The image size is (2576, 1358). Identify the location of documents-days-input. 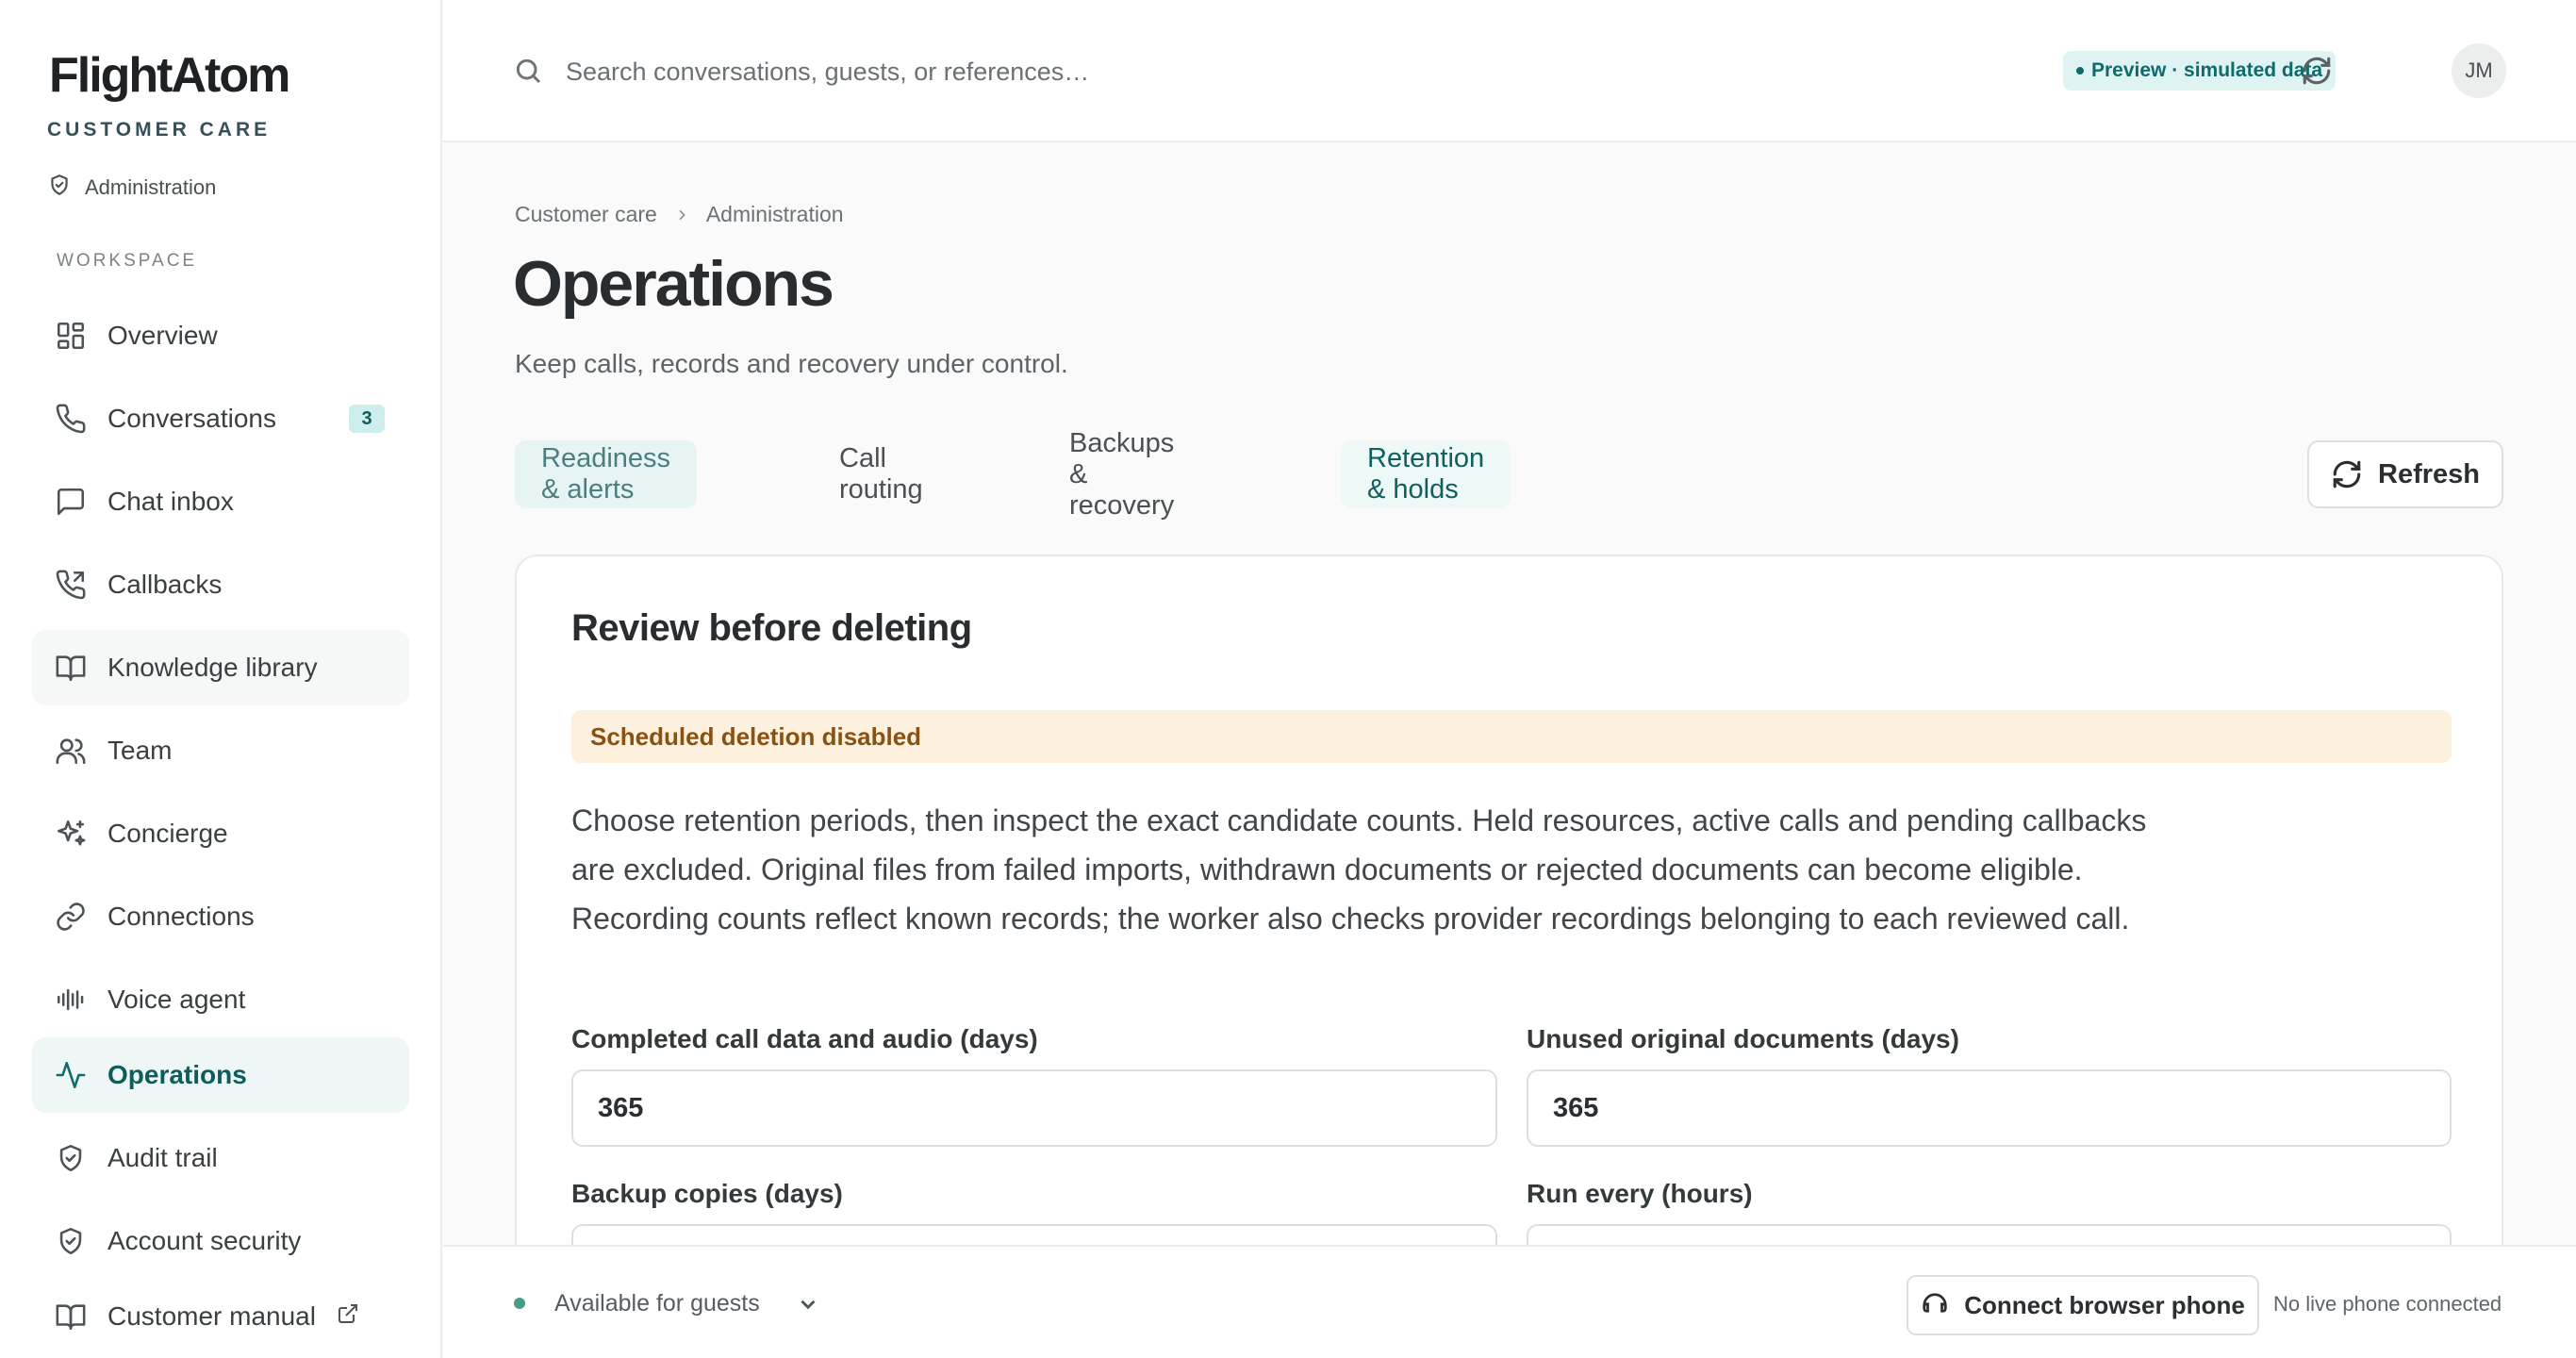
(1989, 1108).